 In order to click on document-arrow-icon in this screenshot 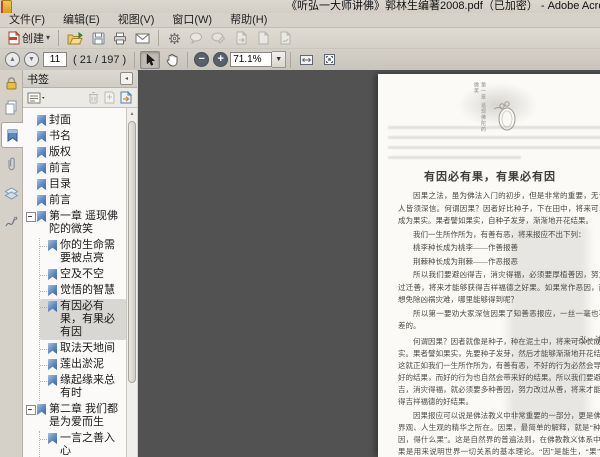, I will do `click(285, 38)`.